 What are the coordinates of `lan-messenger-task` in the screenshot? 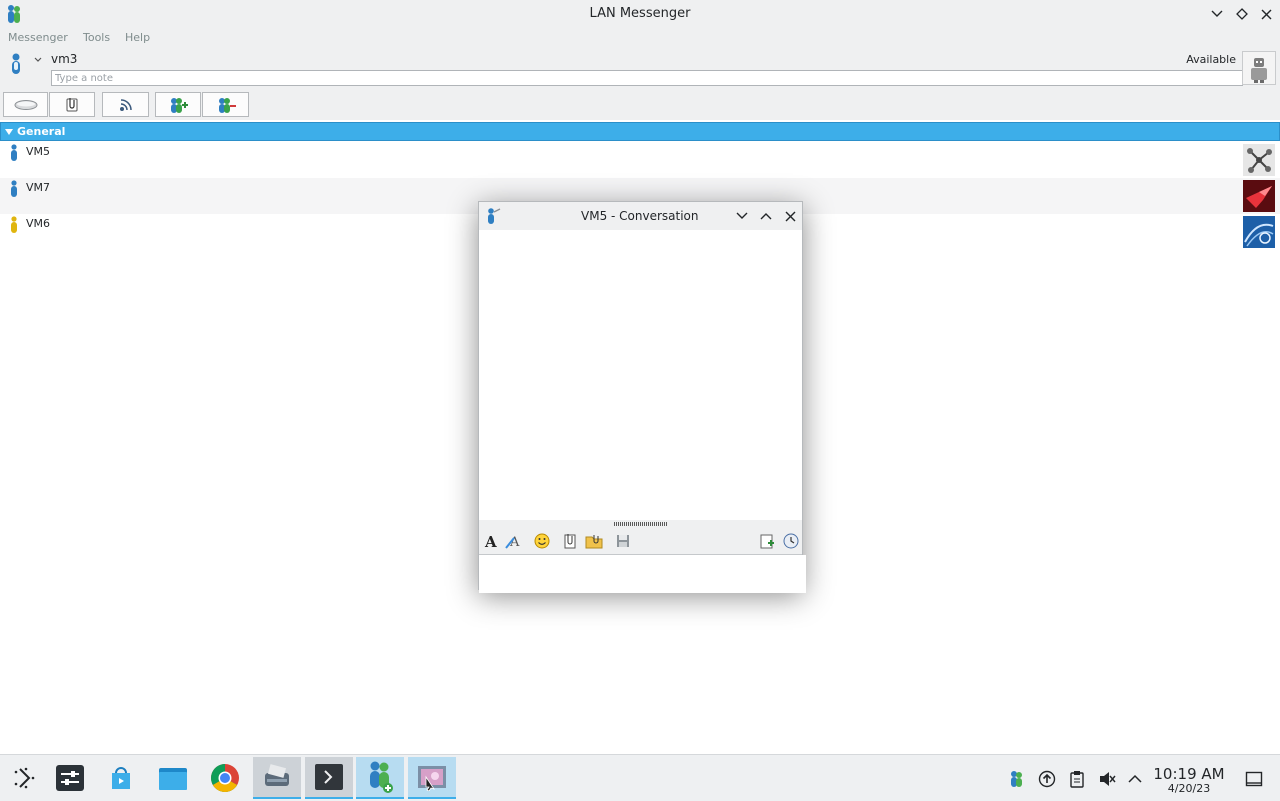 It's located at (380, 778).